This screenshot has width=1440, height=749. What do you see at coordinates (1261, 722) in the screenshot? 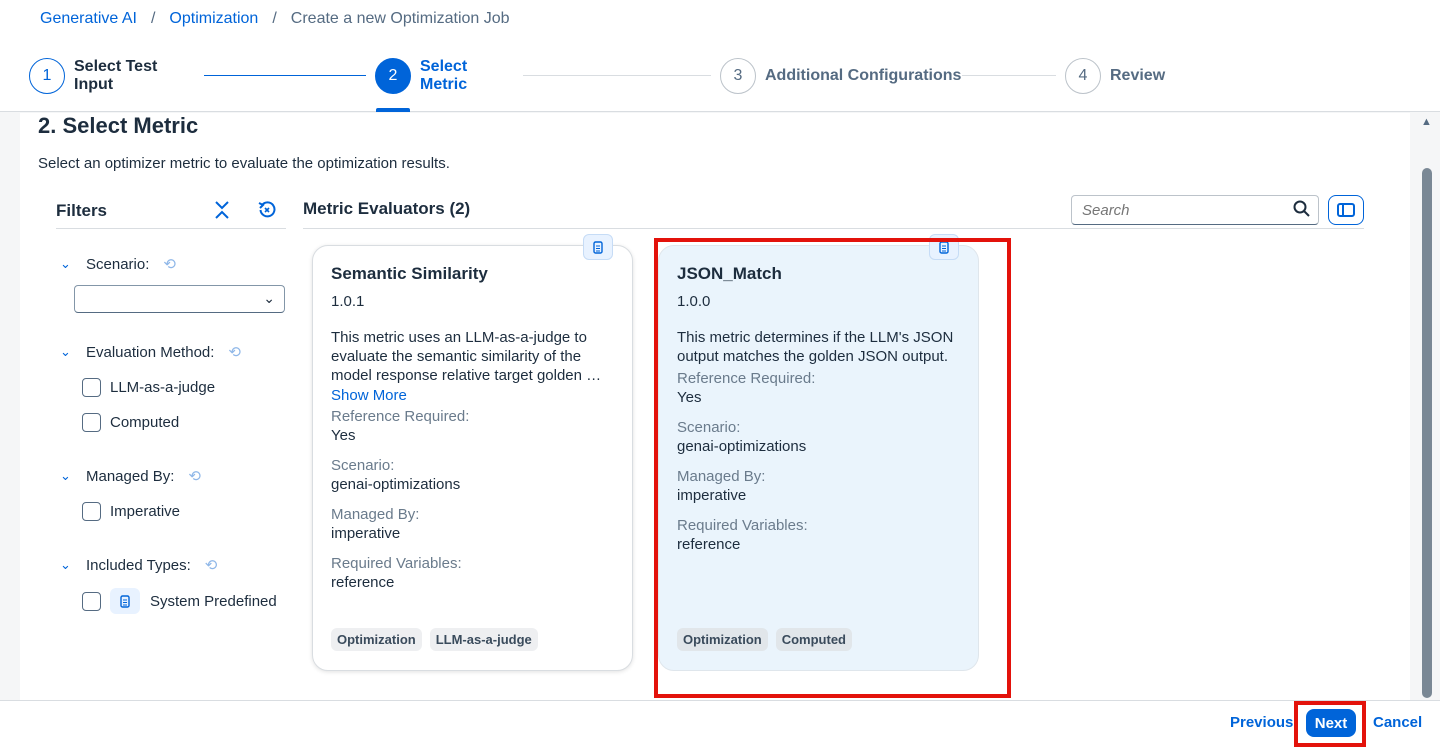
I see `previous-button: Previous` at bounding box center [1261, 722].